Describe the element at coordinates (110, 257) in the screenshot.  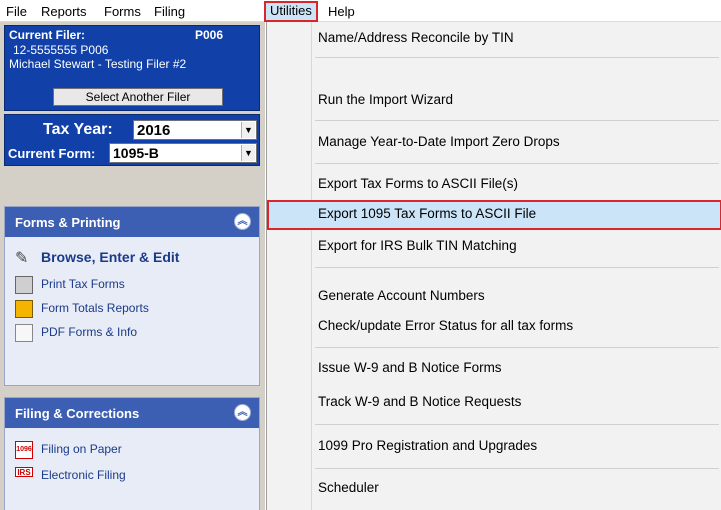
I see `browse-enter-edit-label: Browse, Enter & Edit` at that location.